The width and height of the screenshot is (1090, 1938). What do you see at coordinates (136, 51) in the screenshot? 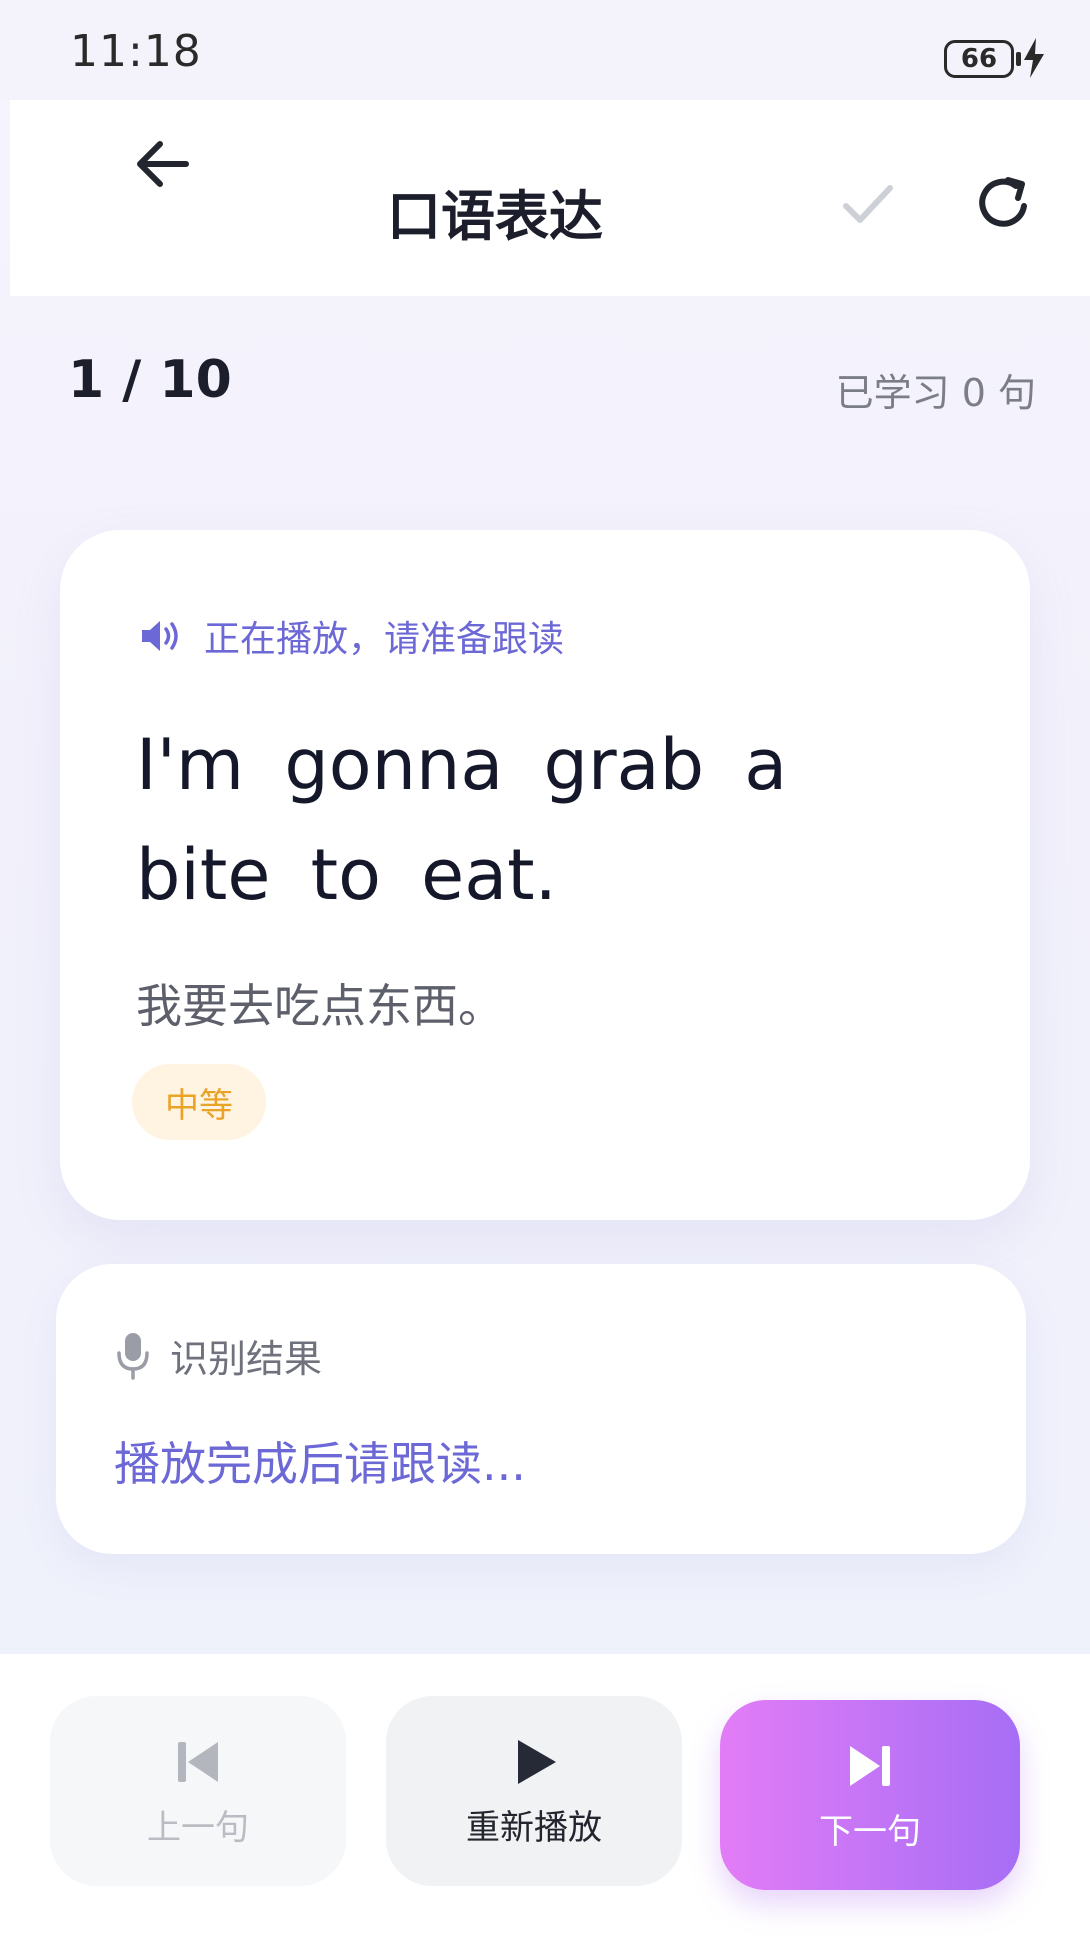
I see `status-time: 11:18` at bounding box center [136, 51].